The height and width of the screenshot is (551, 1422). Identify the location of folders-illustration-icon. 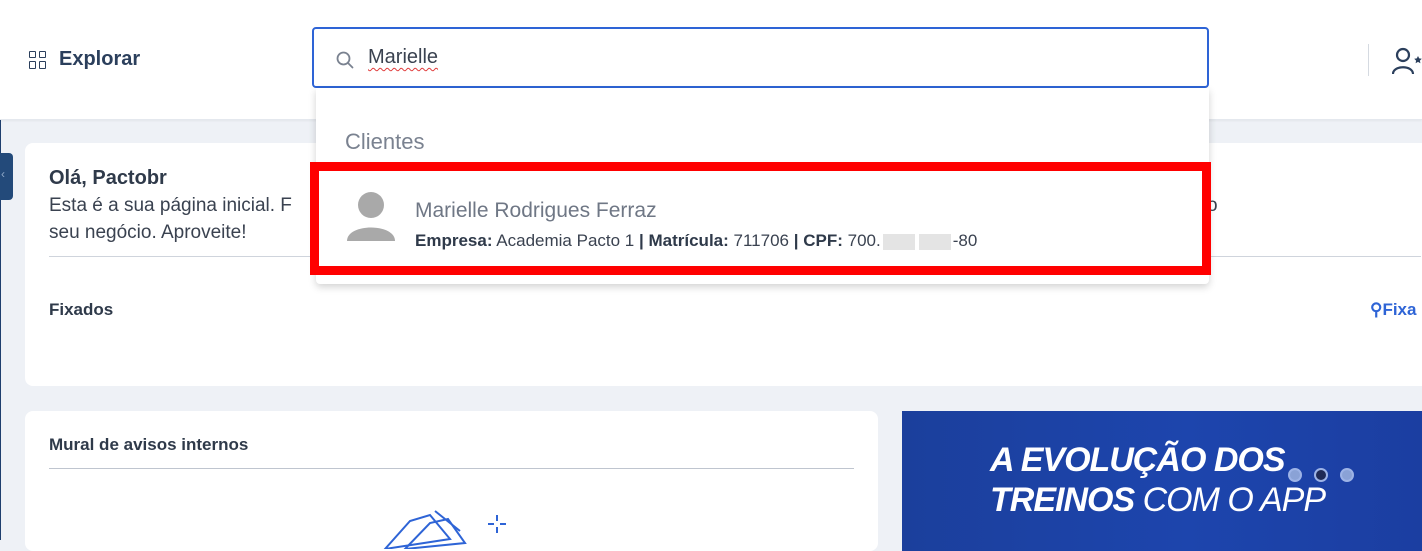
(444, 529).